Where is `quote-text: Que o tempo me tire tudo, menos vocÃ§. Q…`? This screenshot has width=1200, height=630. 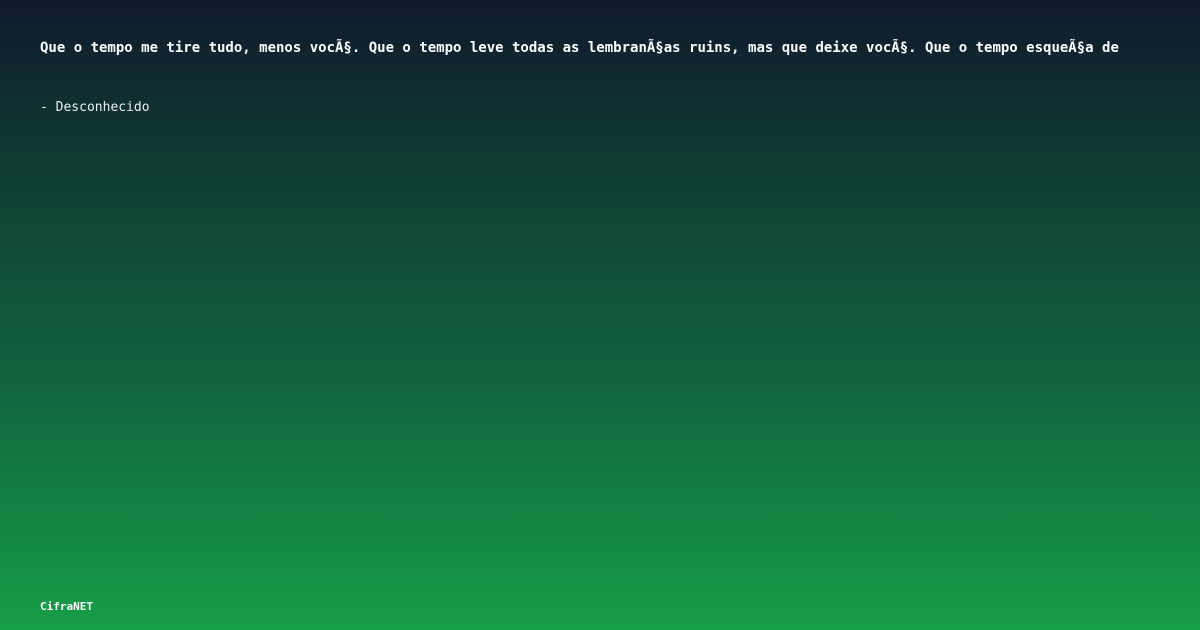 quote-text: Que o tempo me tire tudo, menos vocÃ§. Q… is located at coordinates (579, 48).